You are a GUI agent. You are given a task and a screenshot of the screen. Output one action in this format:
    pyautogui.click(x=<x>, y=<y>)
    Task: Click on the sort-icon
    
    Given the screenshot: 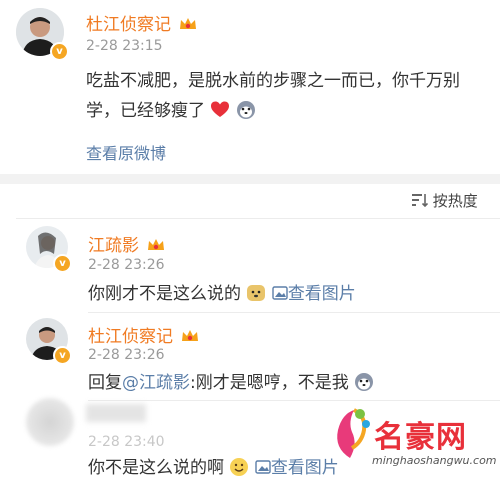 What is the action you would take?
    pyautogui.click(x=420, y=201)
    